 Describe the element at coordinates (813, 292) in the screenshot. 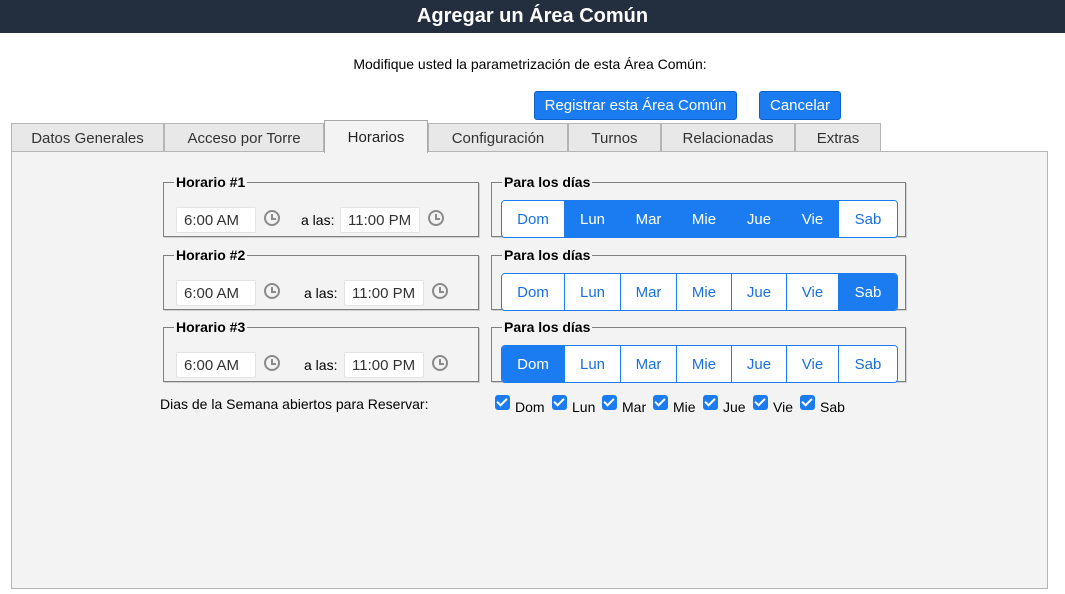

I see `schedule-2-day-vie: Vie` at that location.